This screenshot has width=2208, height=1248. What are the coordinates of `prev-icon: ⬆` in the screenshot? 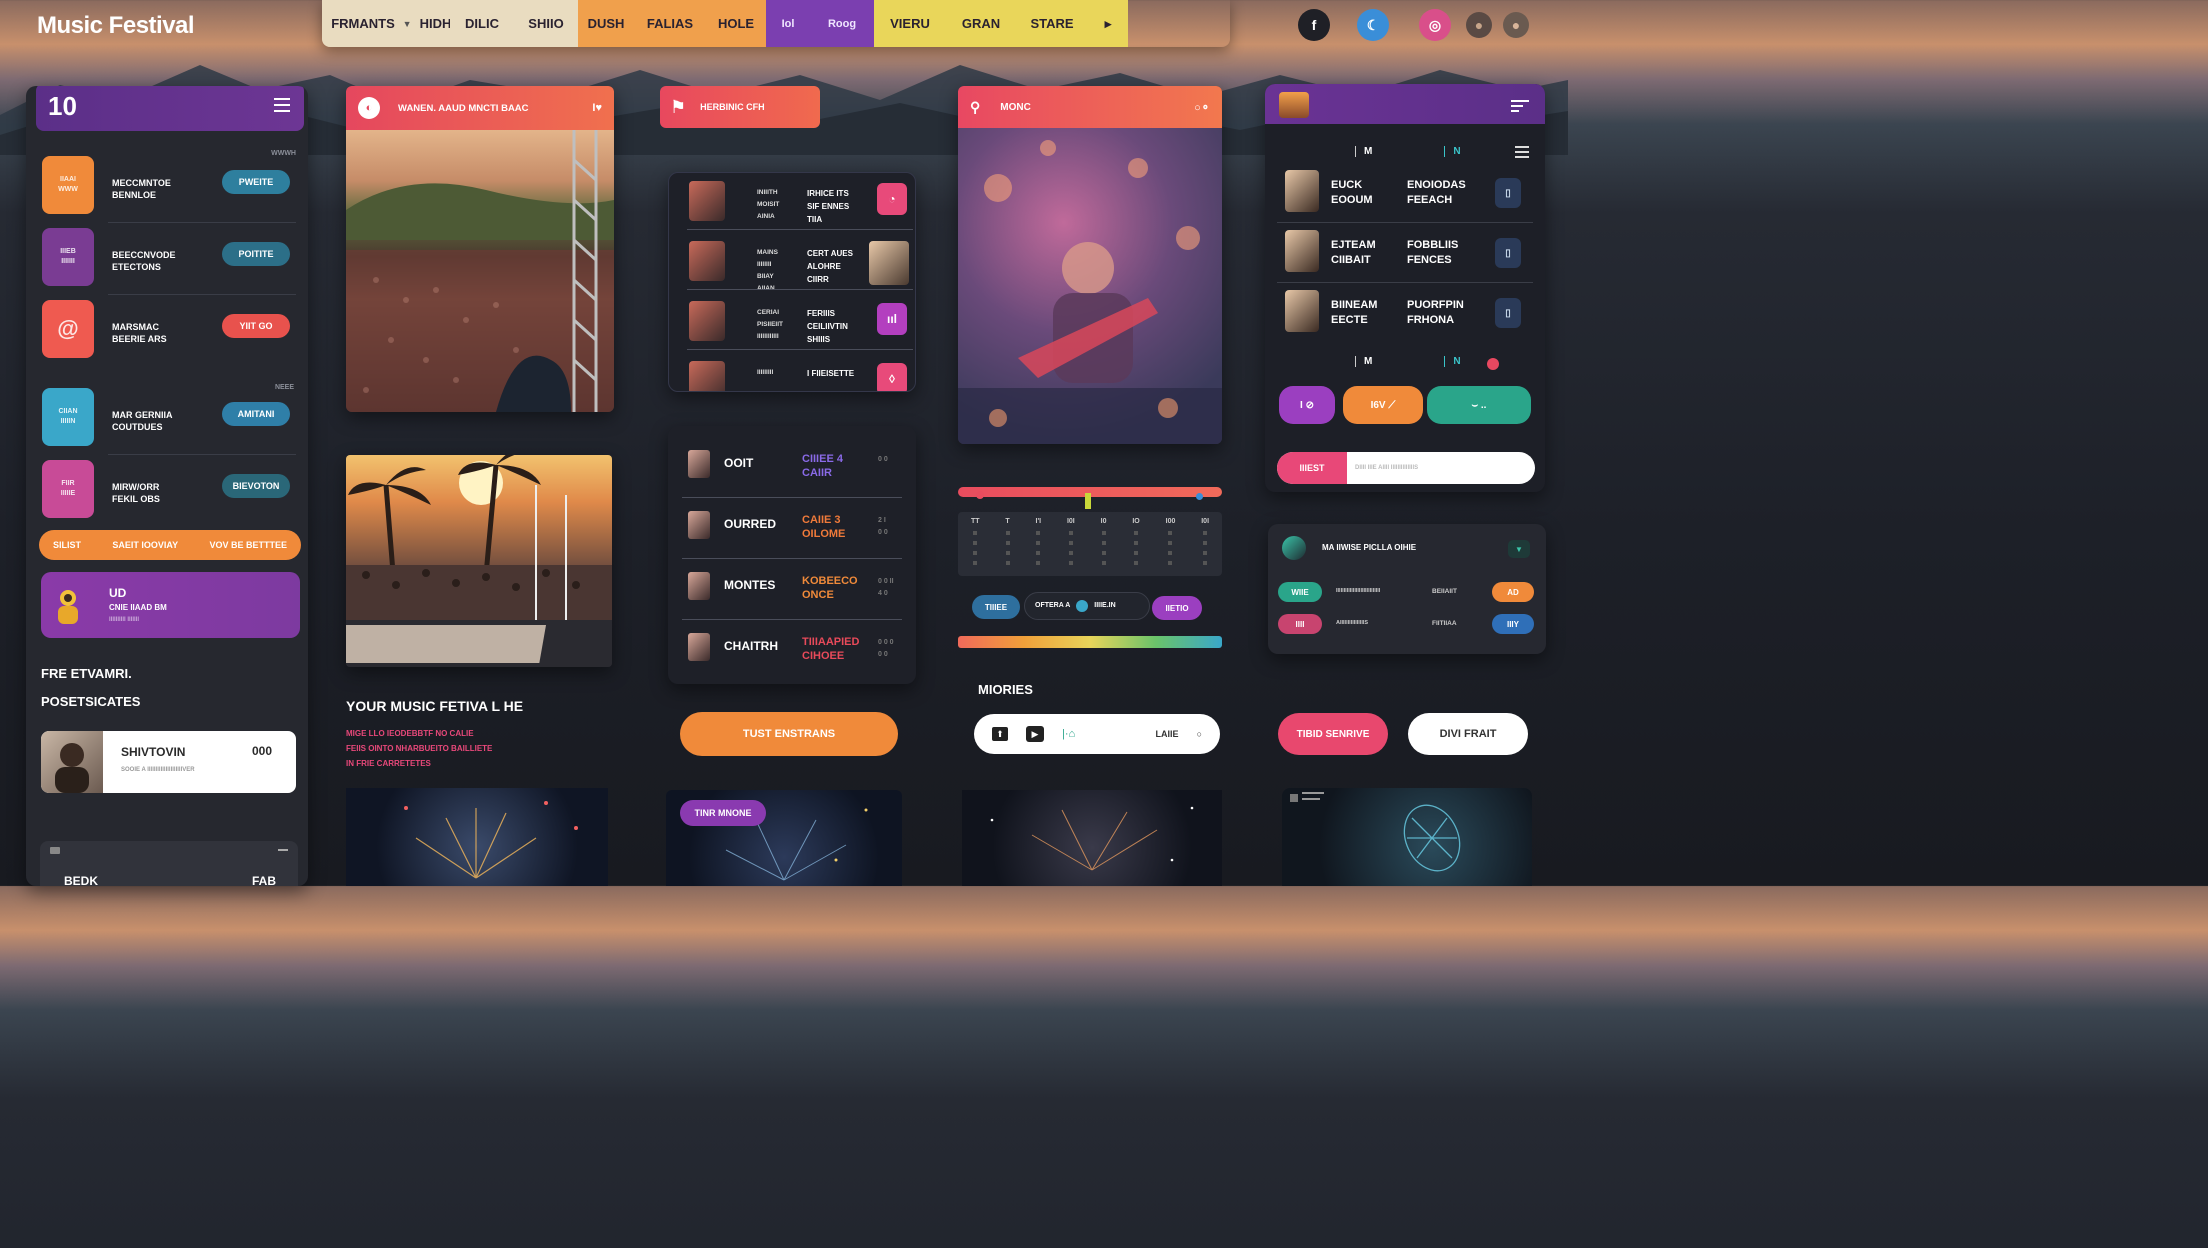 It's located at (1000, 734).